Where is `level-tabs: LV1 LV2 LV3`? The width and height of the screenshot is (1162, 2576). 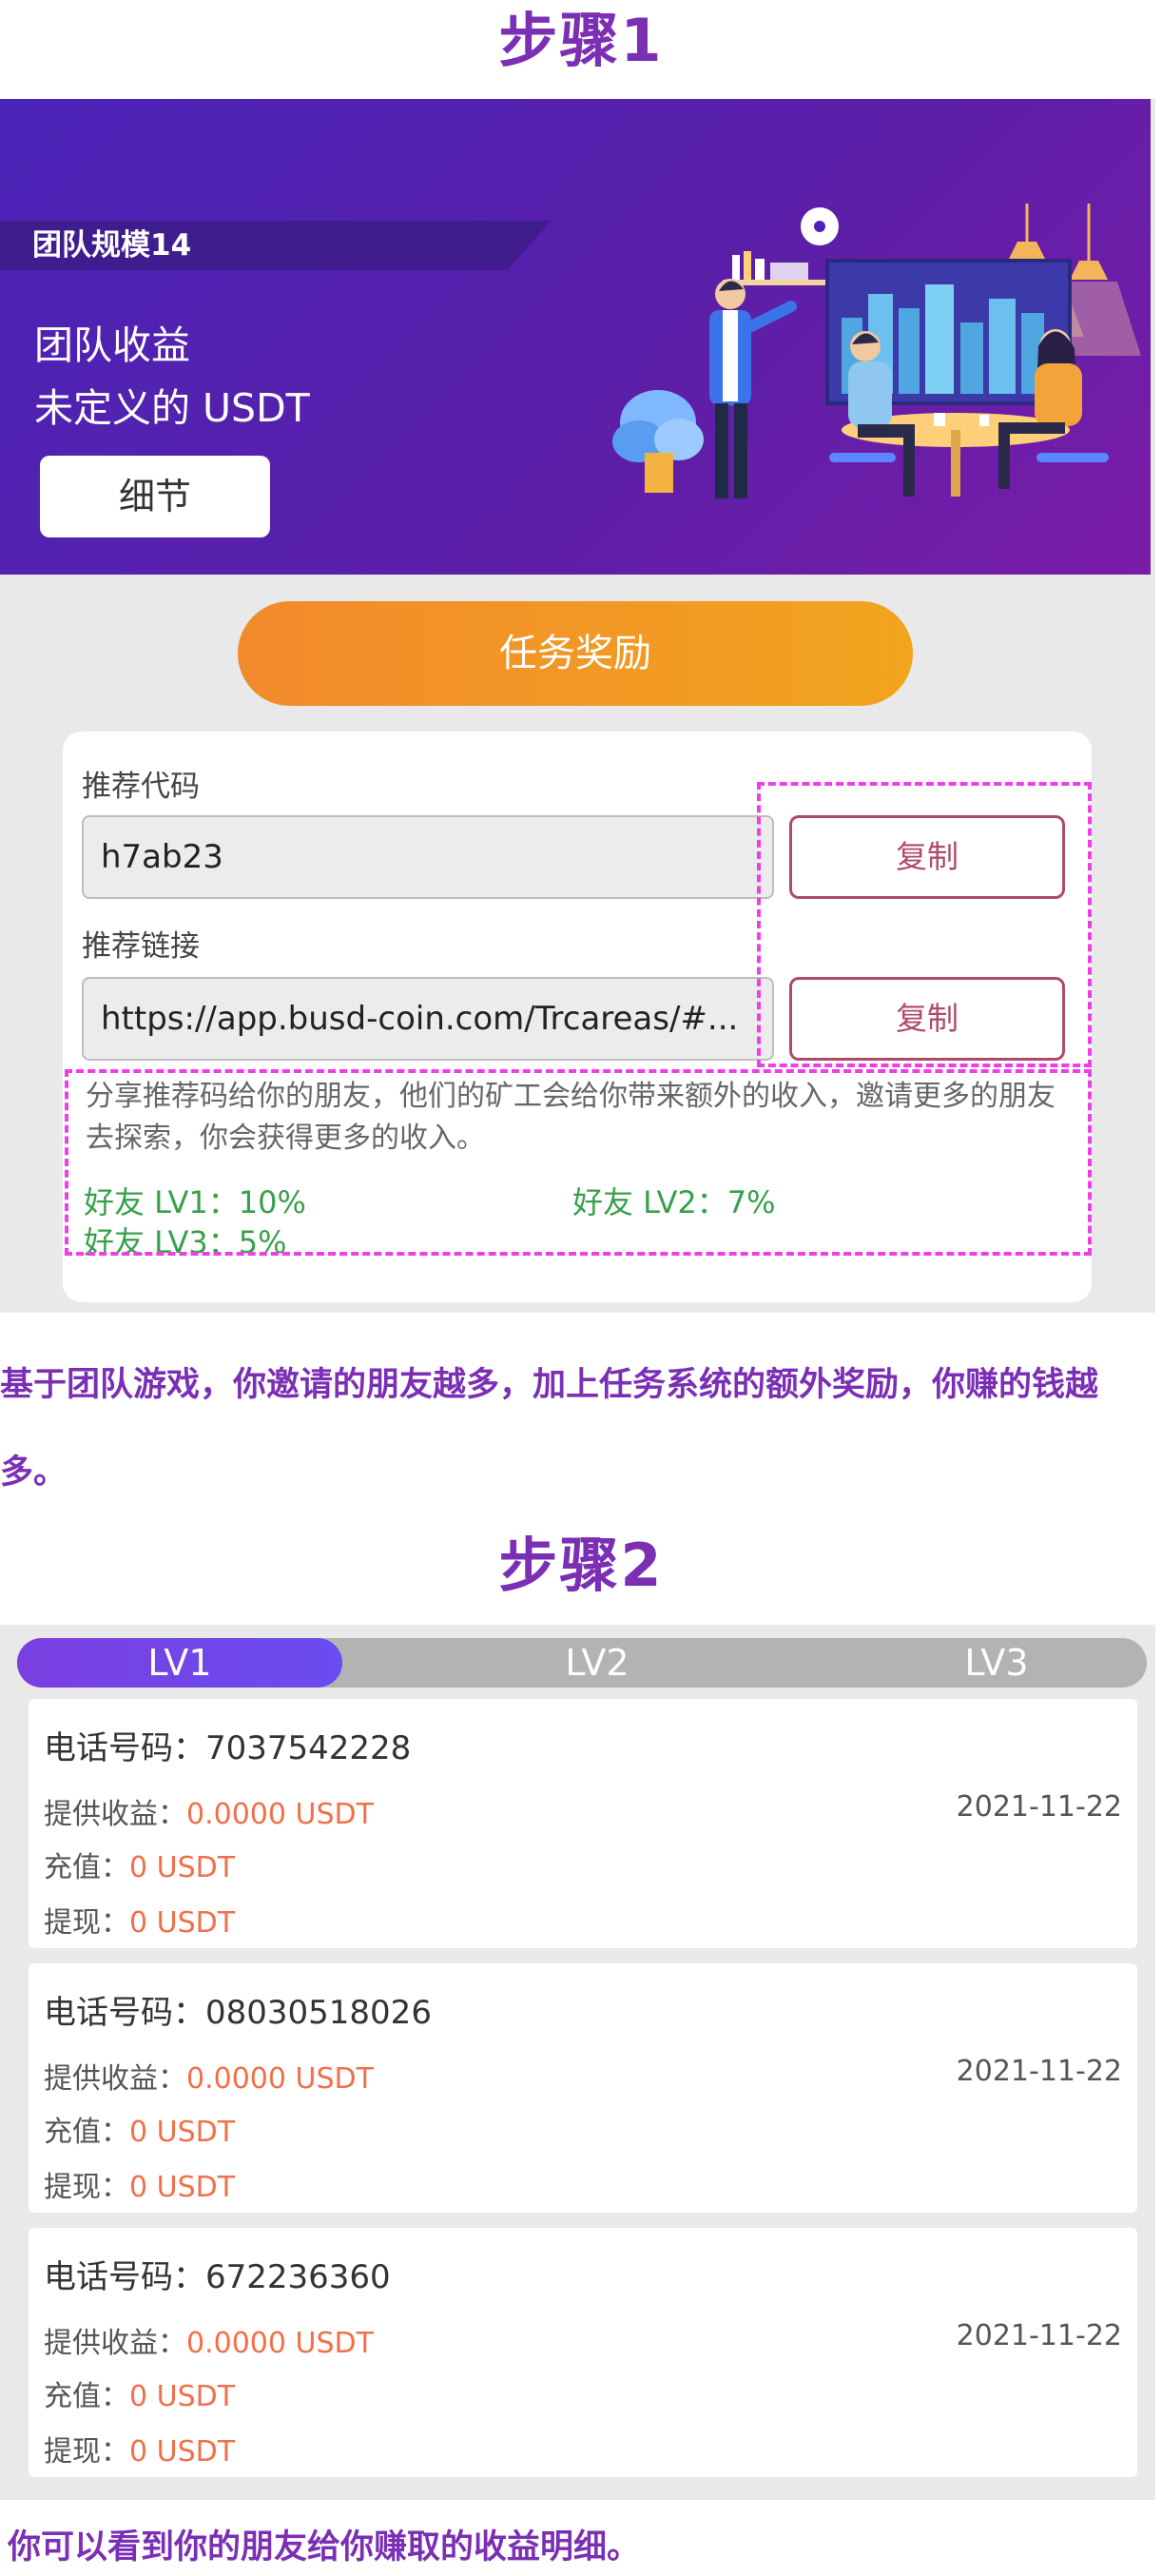 level-tabs: LV1 LV2 LV3 is located at coordinates (582, 1663).